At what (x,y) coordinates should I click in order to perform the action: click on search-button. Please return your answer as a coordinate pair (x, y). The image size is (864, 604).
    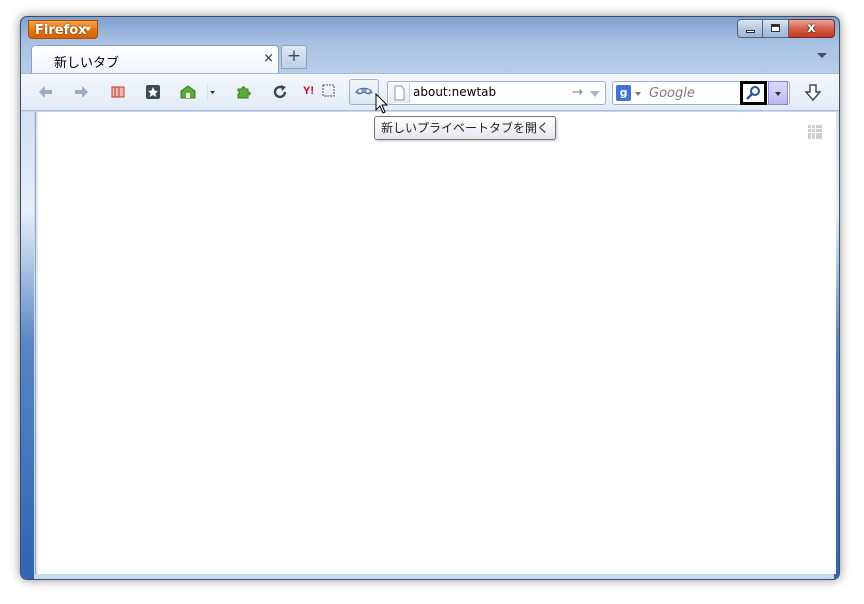
    Looking at the image, I should click on (753, 93).